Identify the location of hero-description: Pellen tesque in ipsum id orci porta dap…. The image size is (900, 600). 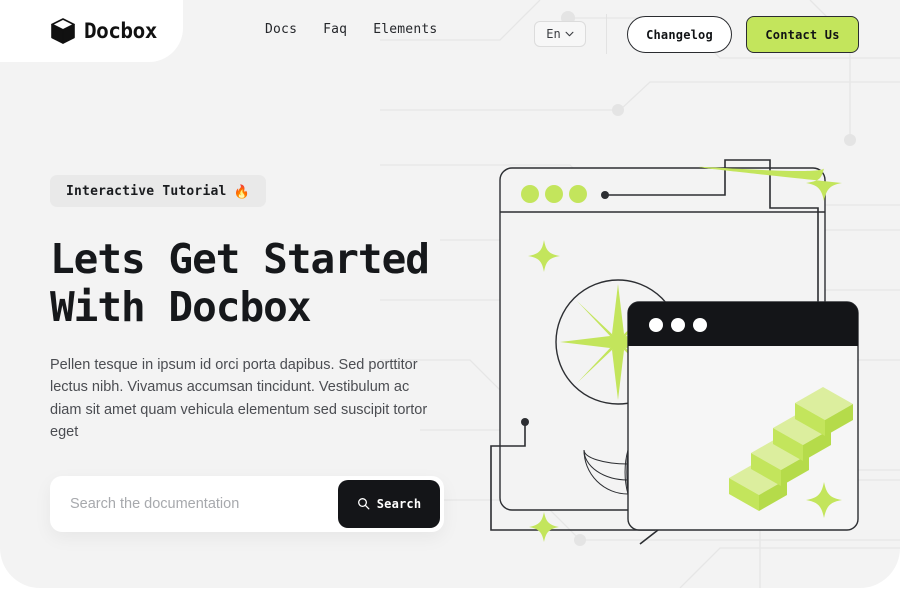
(239, 398).